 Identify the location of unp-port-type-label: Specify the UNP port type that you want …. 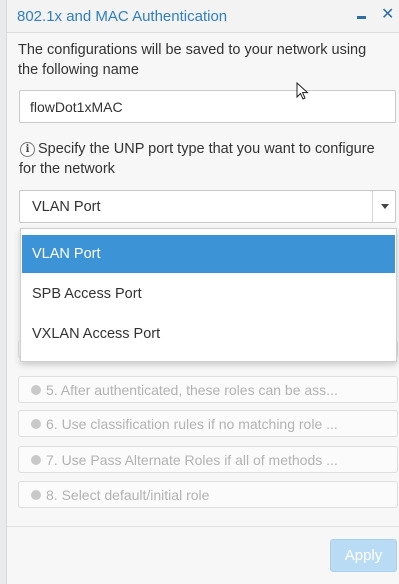
(197, 159).